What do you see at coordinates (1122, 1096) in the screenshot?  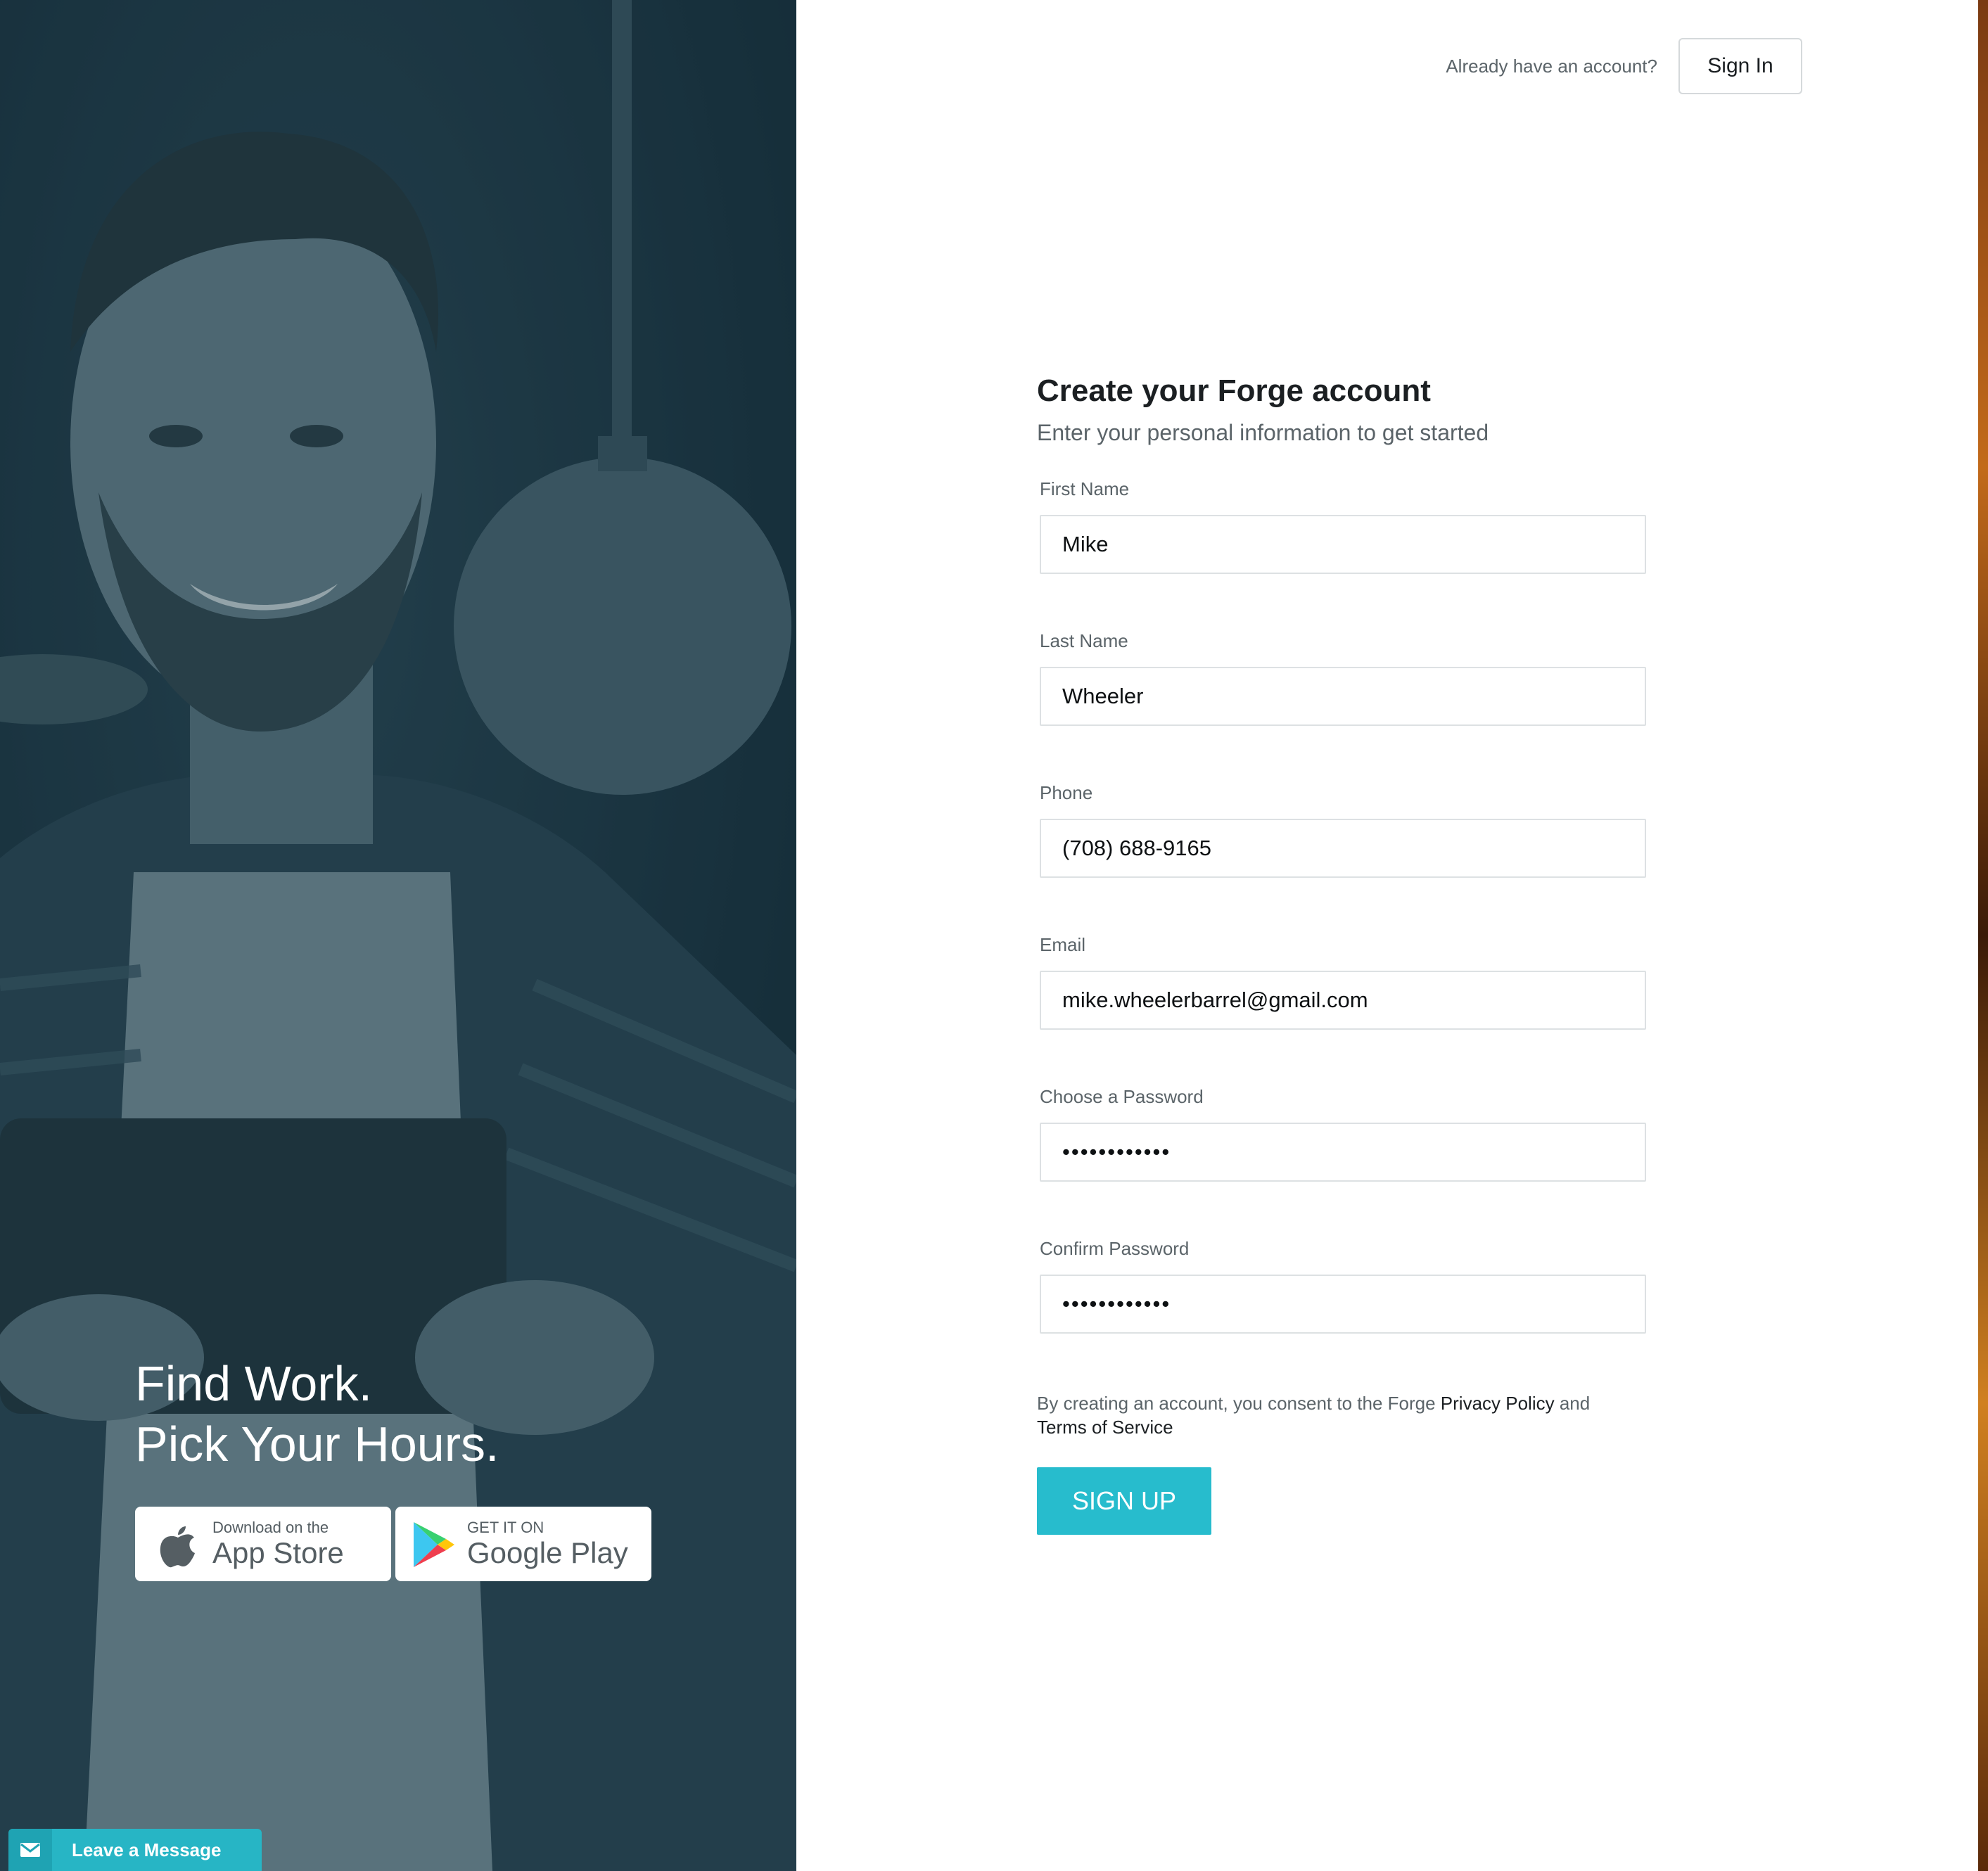 I see `password-label: Choose a Password` at bounding box center [1122, 1096].